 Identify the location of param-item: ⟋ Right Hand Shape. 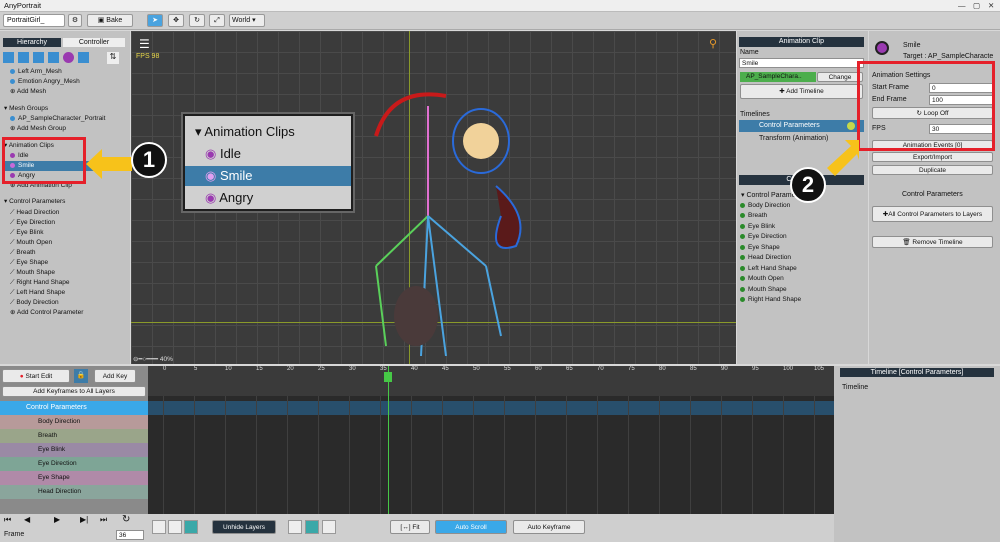
(39, 283).